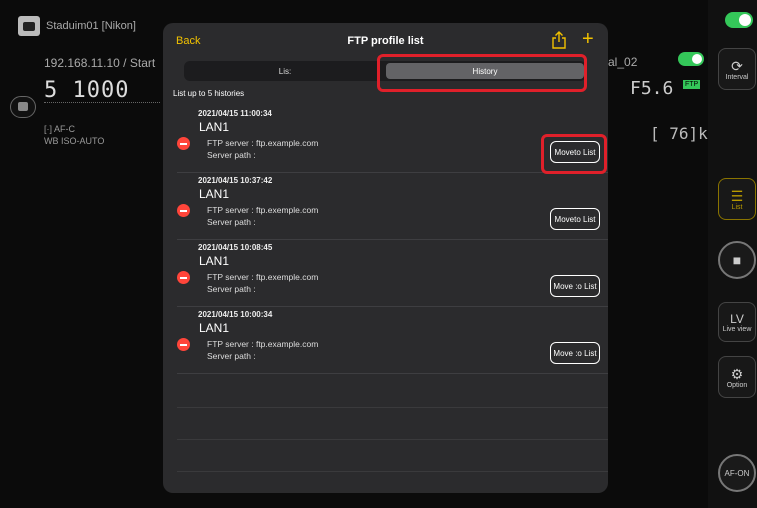  Describe the element at coordinates (737, 65) in the screenshot. I see `interval-icon: ⟳` at that location.